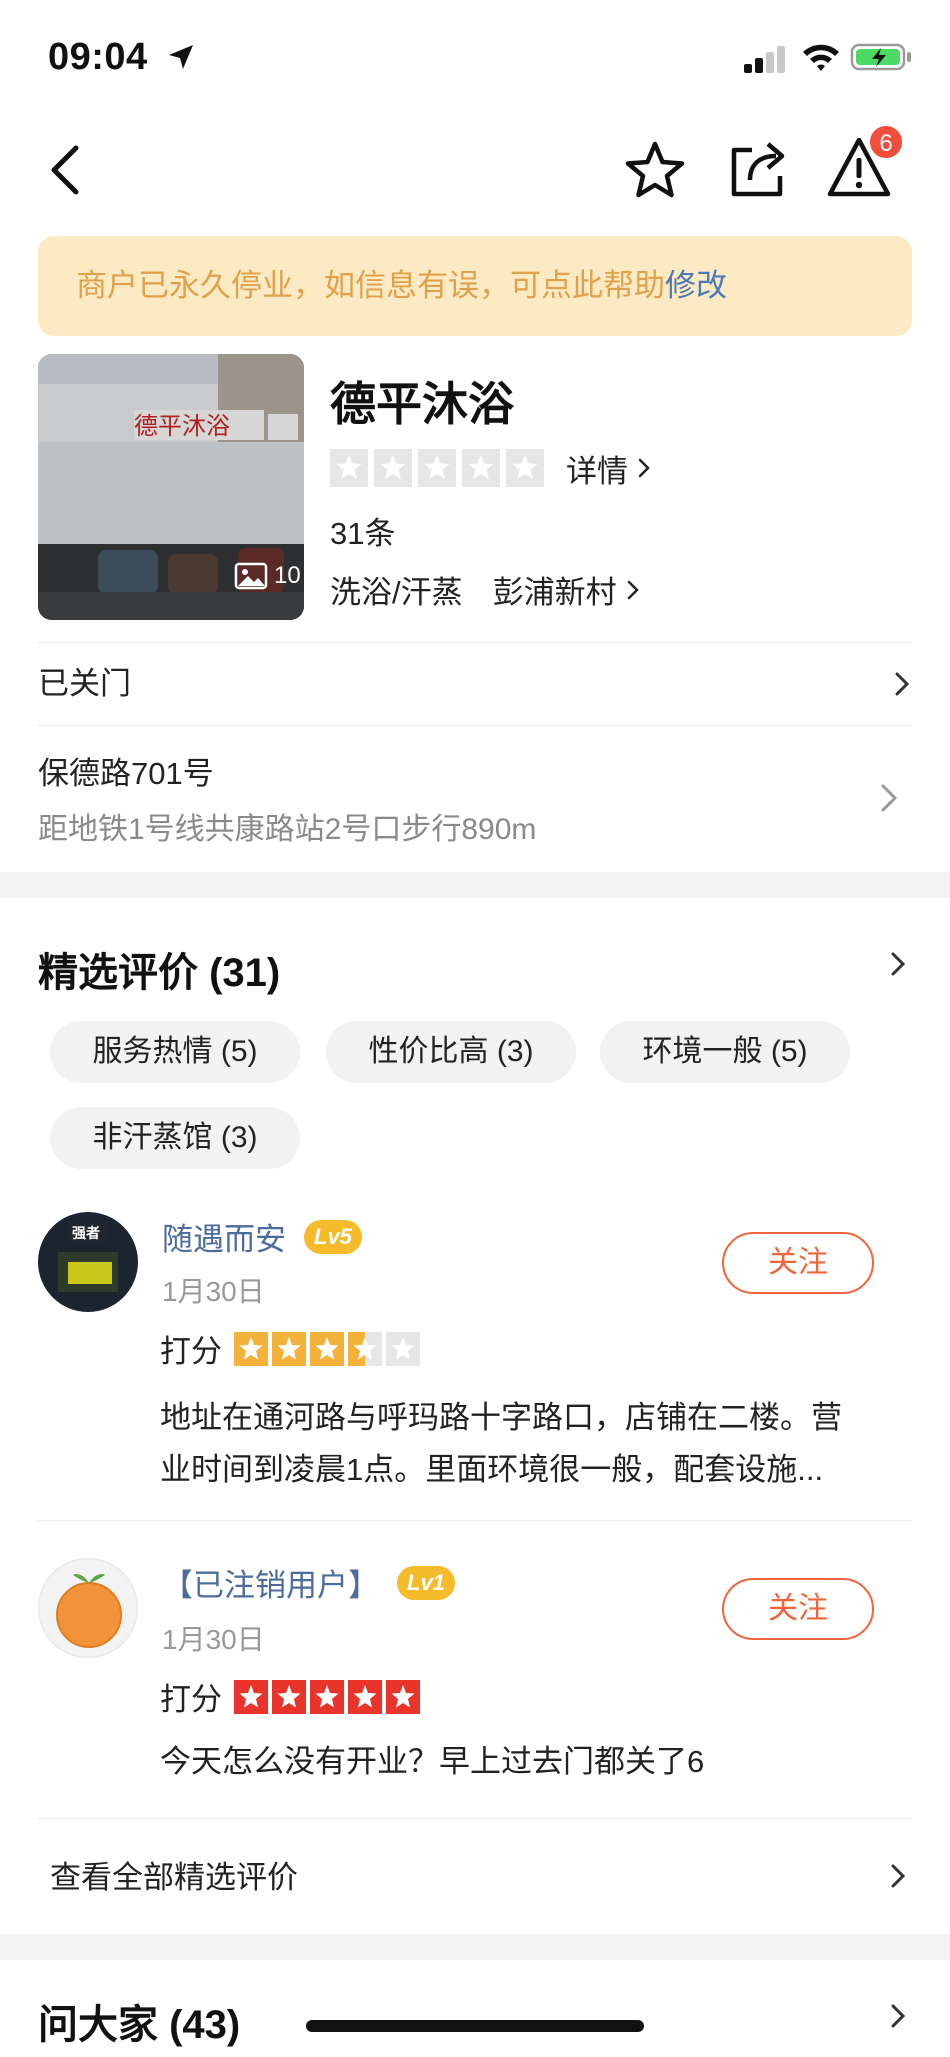  What do you see at coordinates (86, 1234) in the screenshot?
I see `svg-text: 强者` at bounding box center [86, 1234].